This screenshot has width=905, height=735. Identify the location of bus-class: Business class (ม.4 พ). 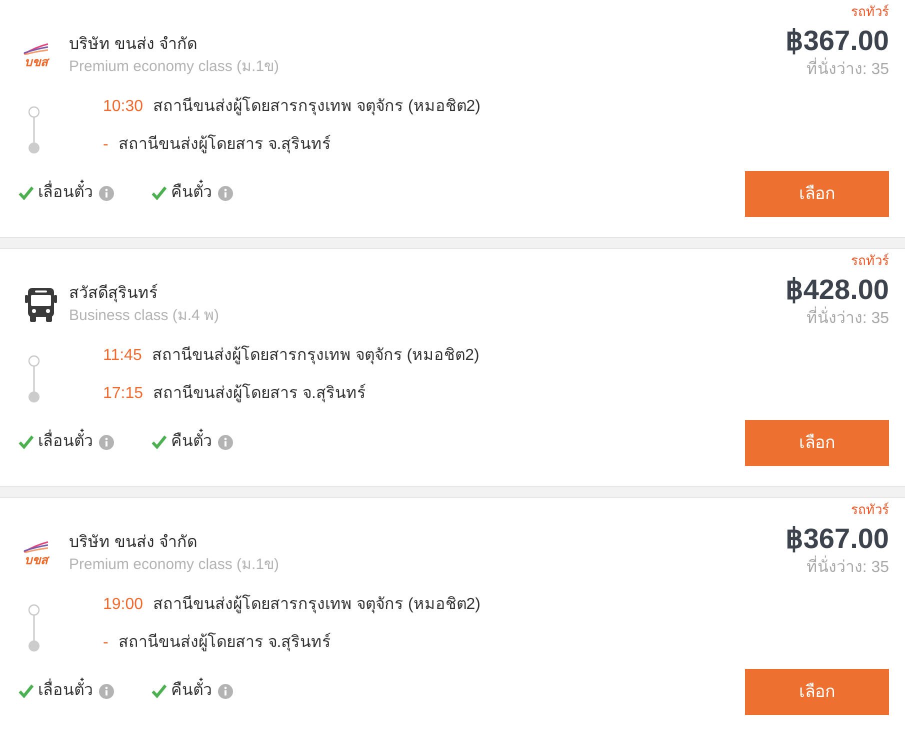
(144, 316).